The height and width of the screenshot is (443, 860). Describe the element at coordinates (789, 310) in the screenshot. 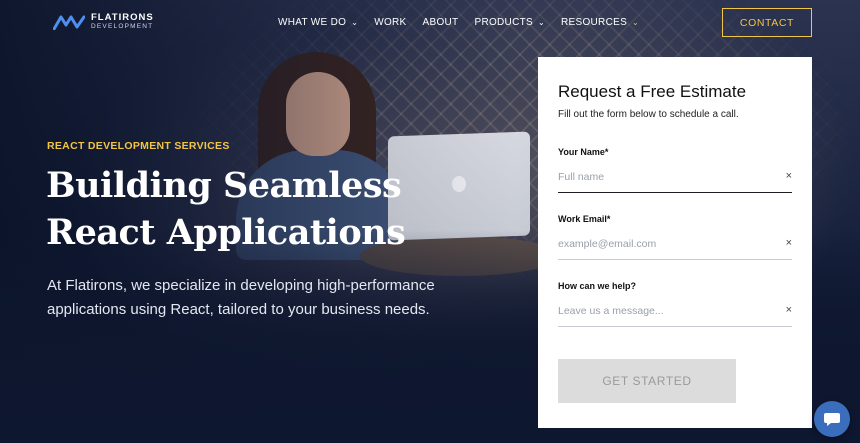

I see `clear-message-icon: ×` at that location.